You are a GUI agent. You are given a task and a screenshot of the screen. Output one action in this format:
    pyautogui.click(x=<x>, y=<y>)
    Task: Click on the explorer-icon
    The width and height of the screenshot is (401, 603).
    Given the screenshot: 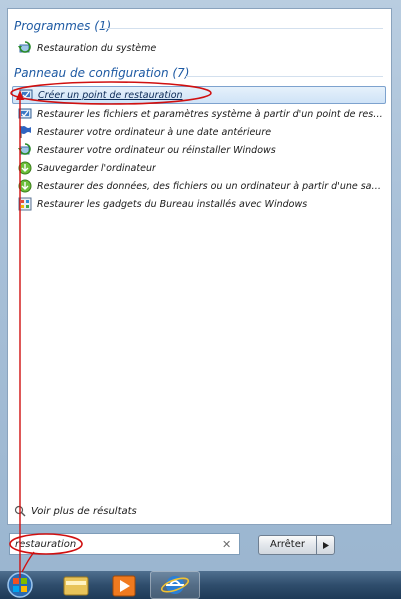 What is the action you would take?
    pyautogui.click(x=76, y=586)
    